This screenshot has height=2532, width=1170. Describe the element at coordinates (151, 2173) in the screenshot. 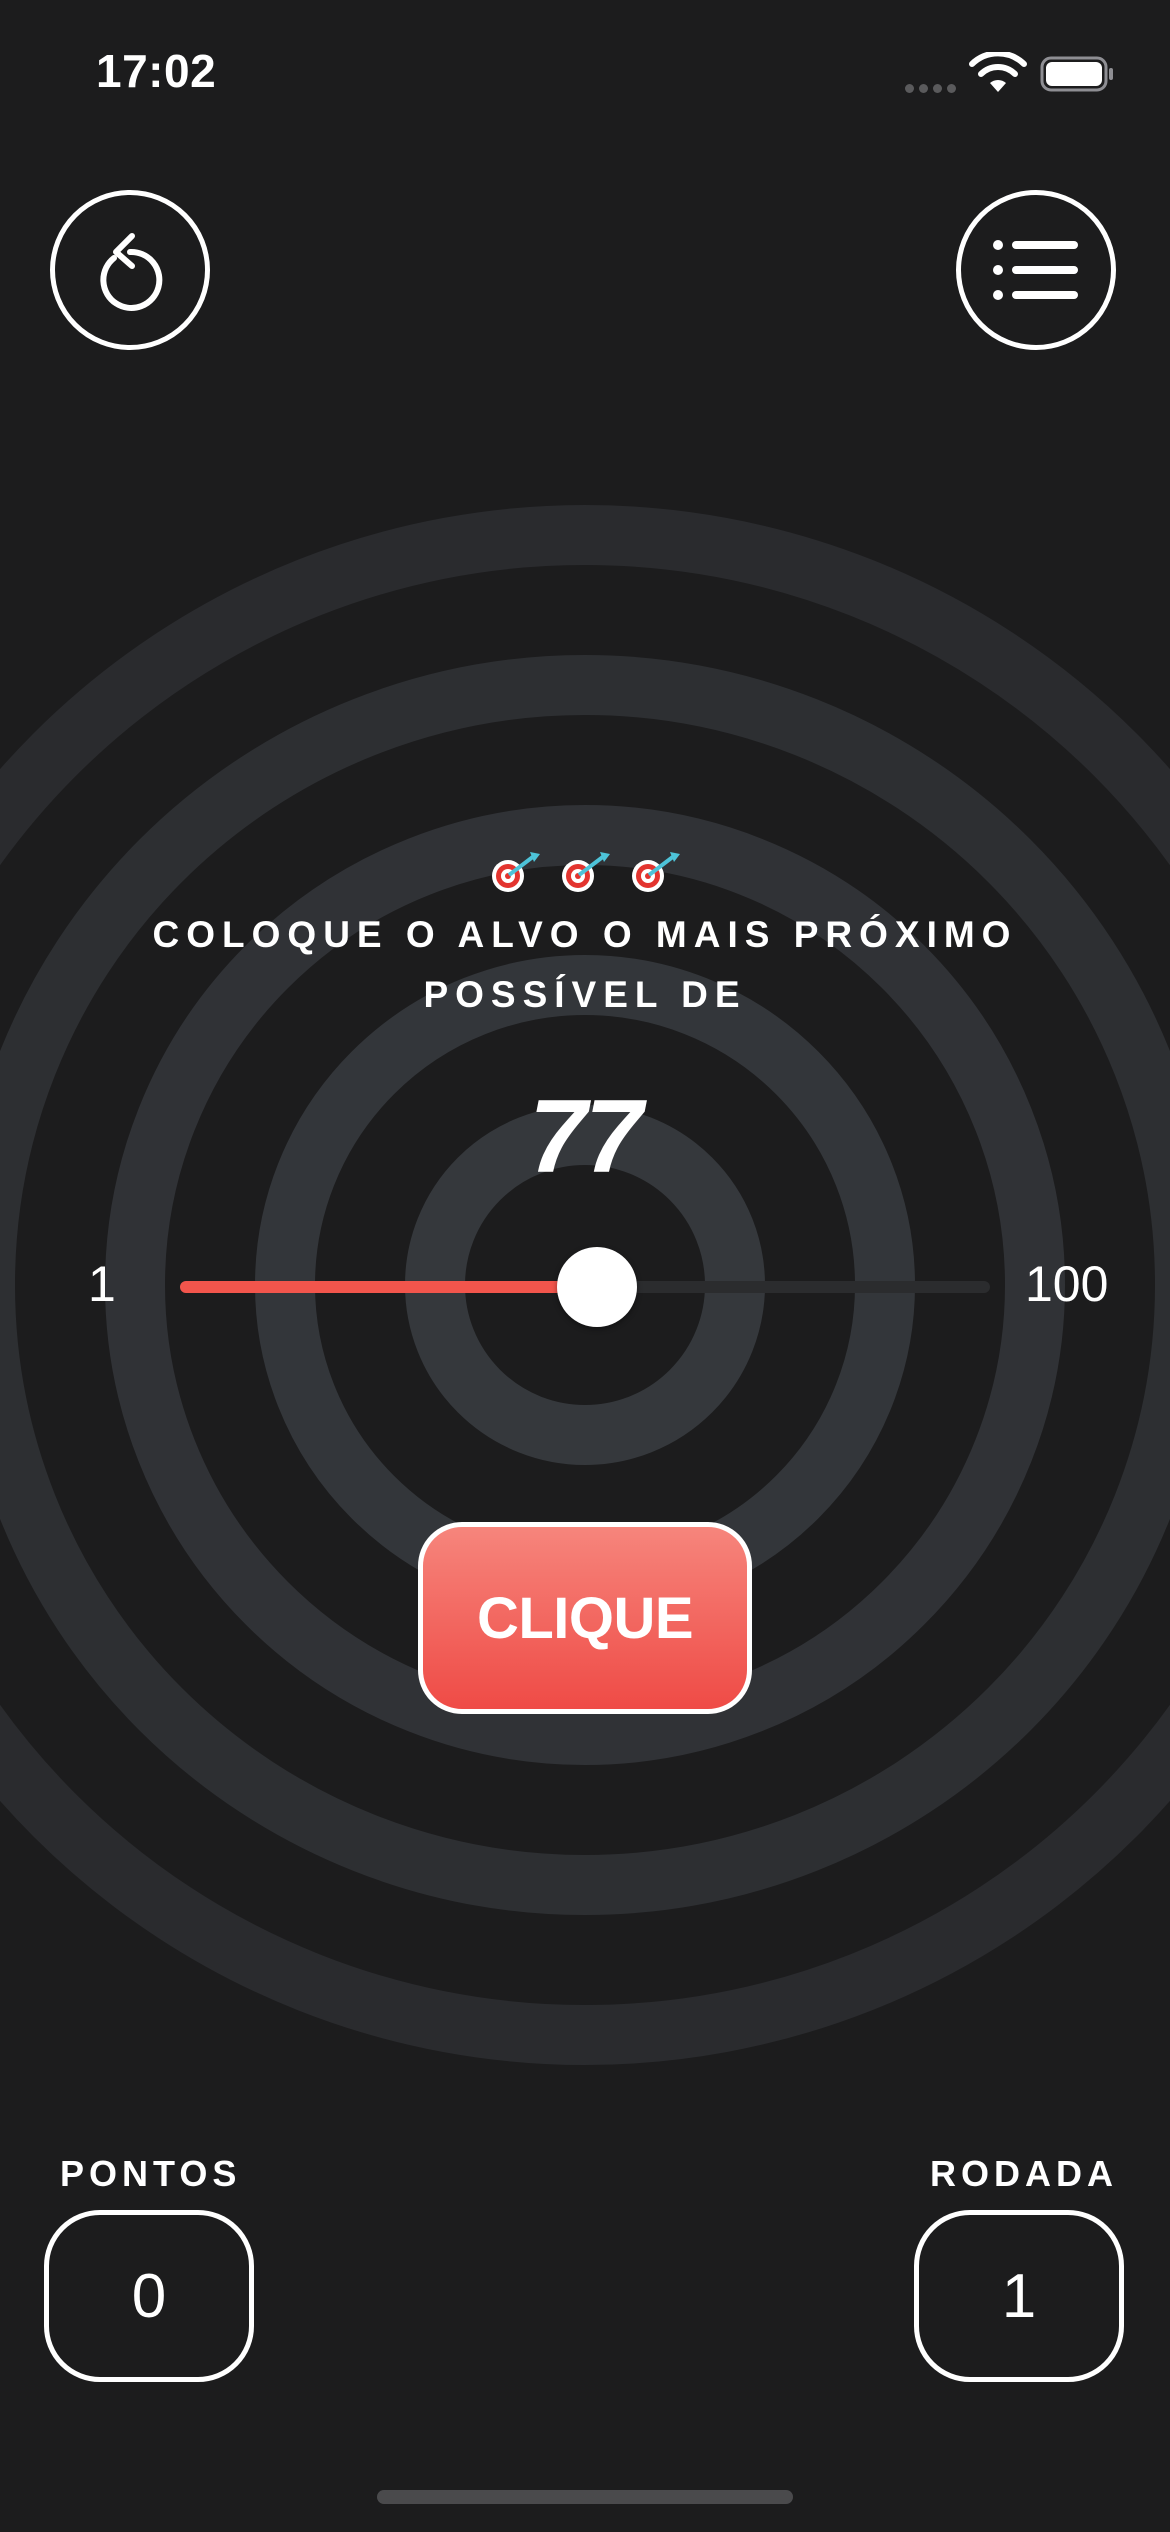

I see `score-label: PONTOS` at that location.